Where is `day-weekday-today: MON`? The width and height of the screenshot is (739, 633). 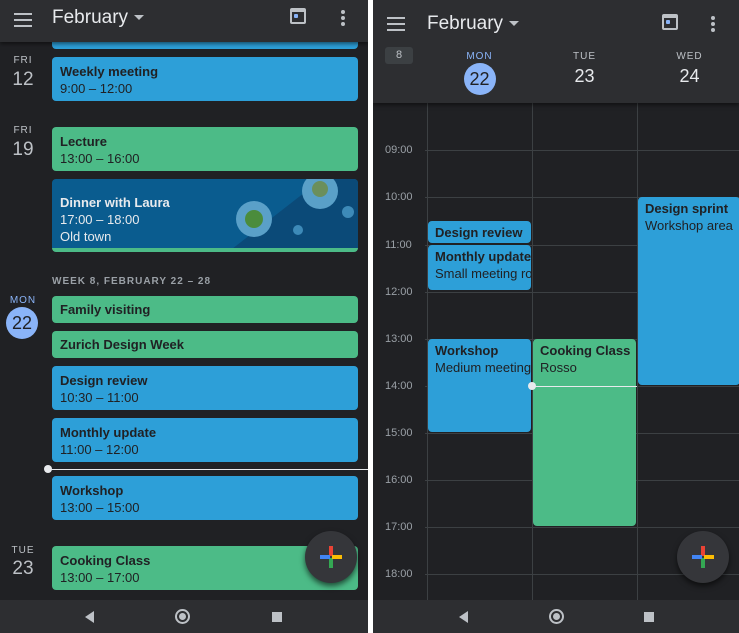
day-weekday-today: MON is located at coordinates (23, 300).